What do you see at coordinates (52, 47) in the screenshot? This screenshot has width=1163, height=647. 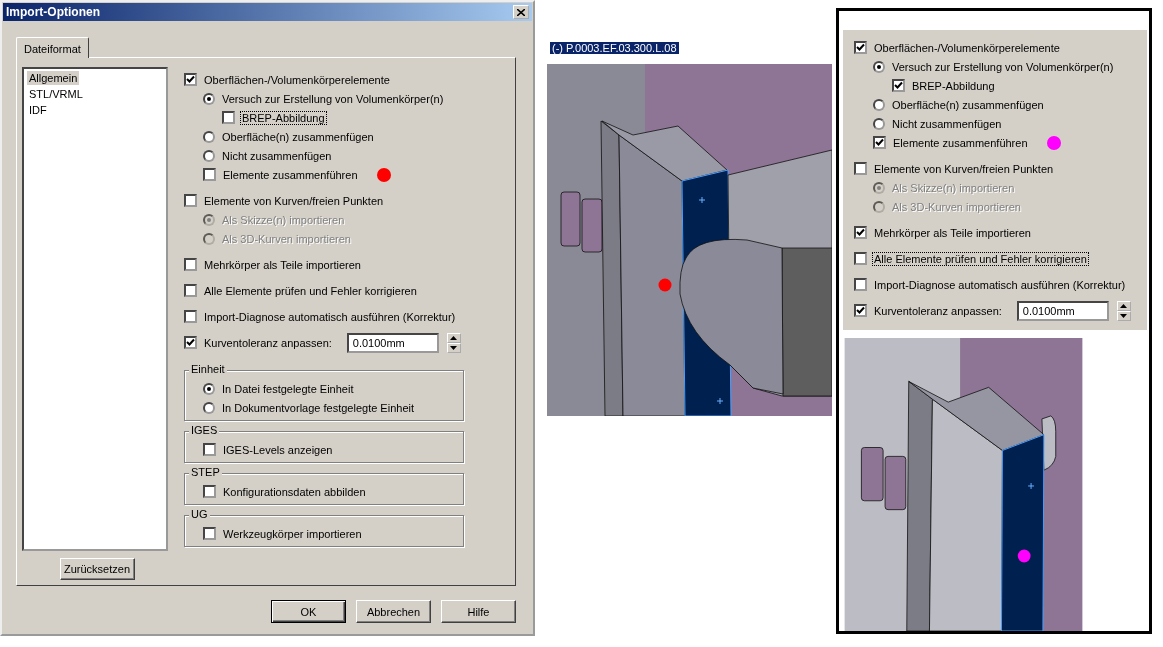 I see `tab: Dateiformat` at bounding box center [52, 47].